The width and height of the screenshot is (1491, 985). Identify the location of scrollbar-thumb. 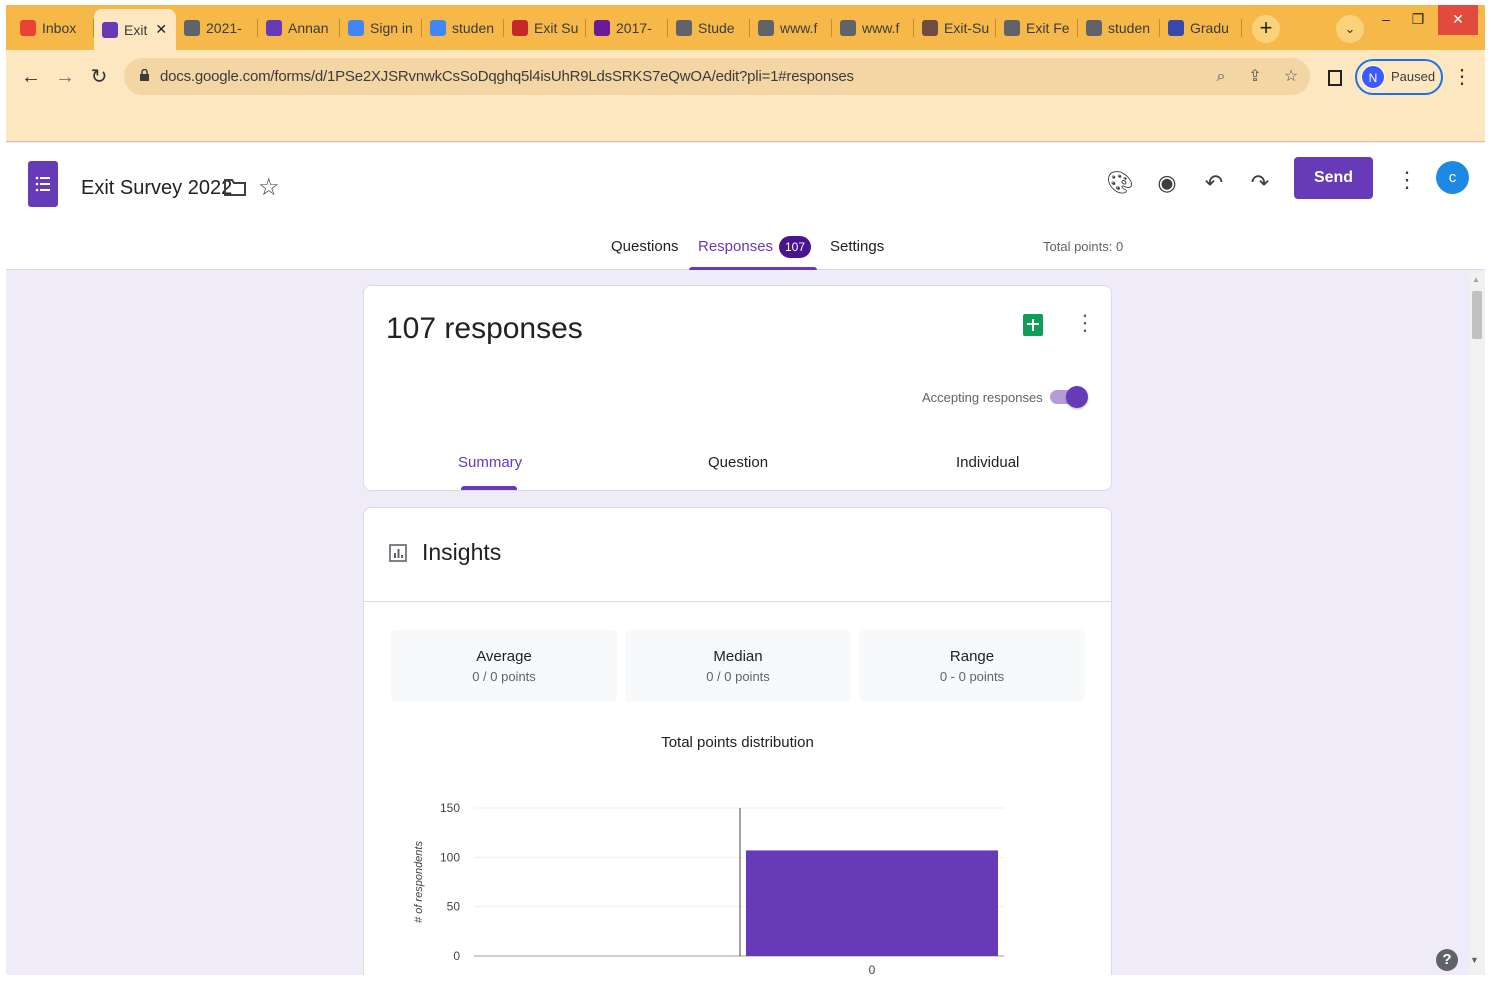
(1477, 315).